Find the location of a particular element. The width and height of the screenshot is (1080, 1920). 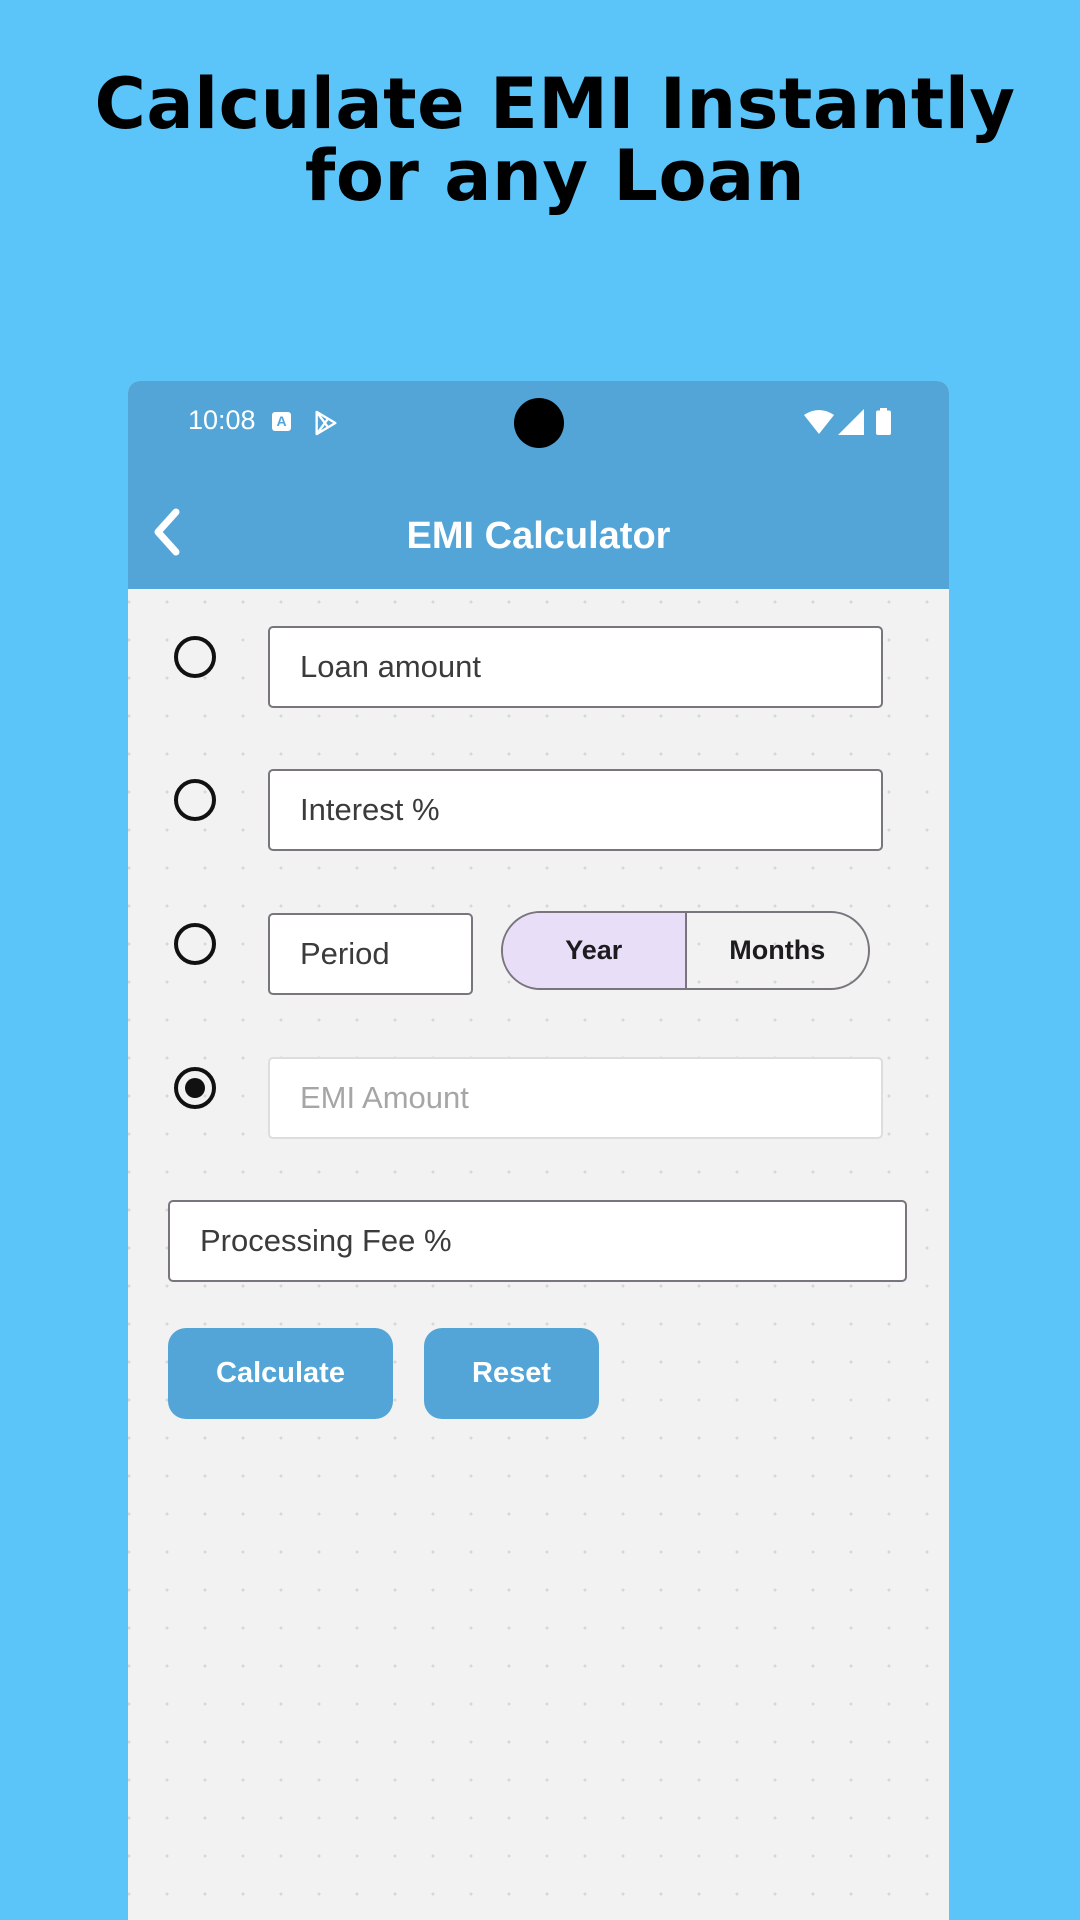

battery-icon is located at coordinates (883, 421).